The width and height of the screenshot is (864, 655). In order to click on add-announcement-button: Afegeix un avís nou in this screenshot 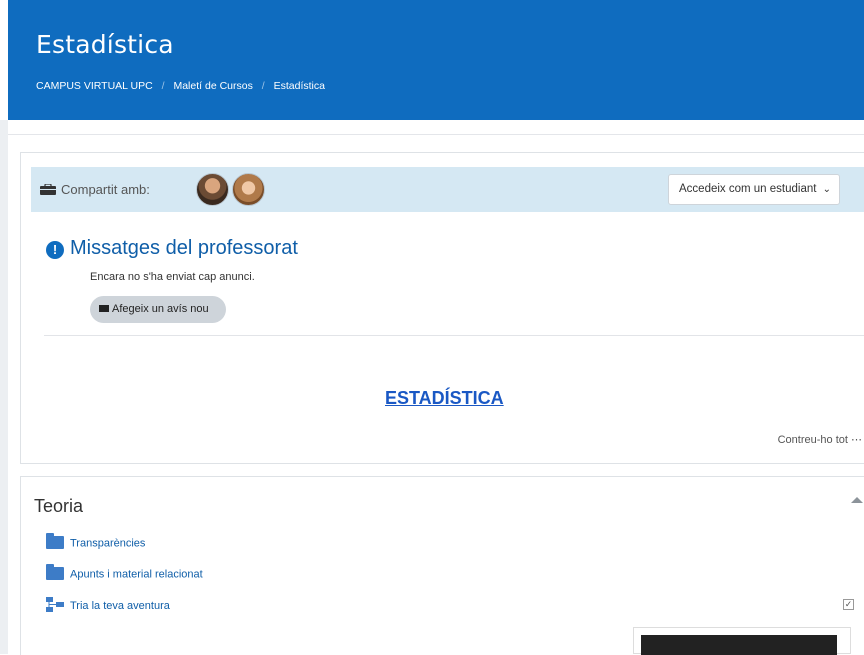, I will do `click(158, 309)`.